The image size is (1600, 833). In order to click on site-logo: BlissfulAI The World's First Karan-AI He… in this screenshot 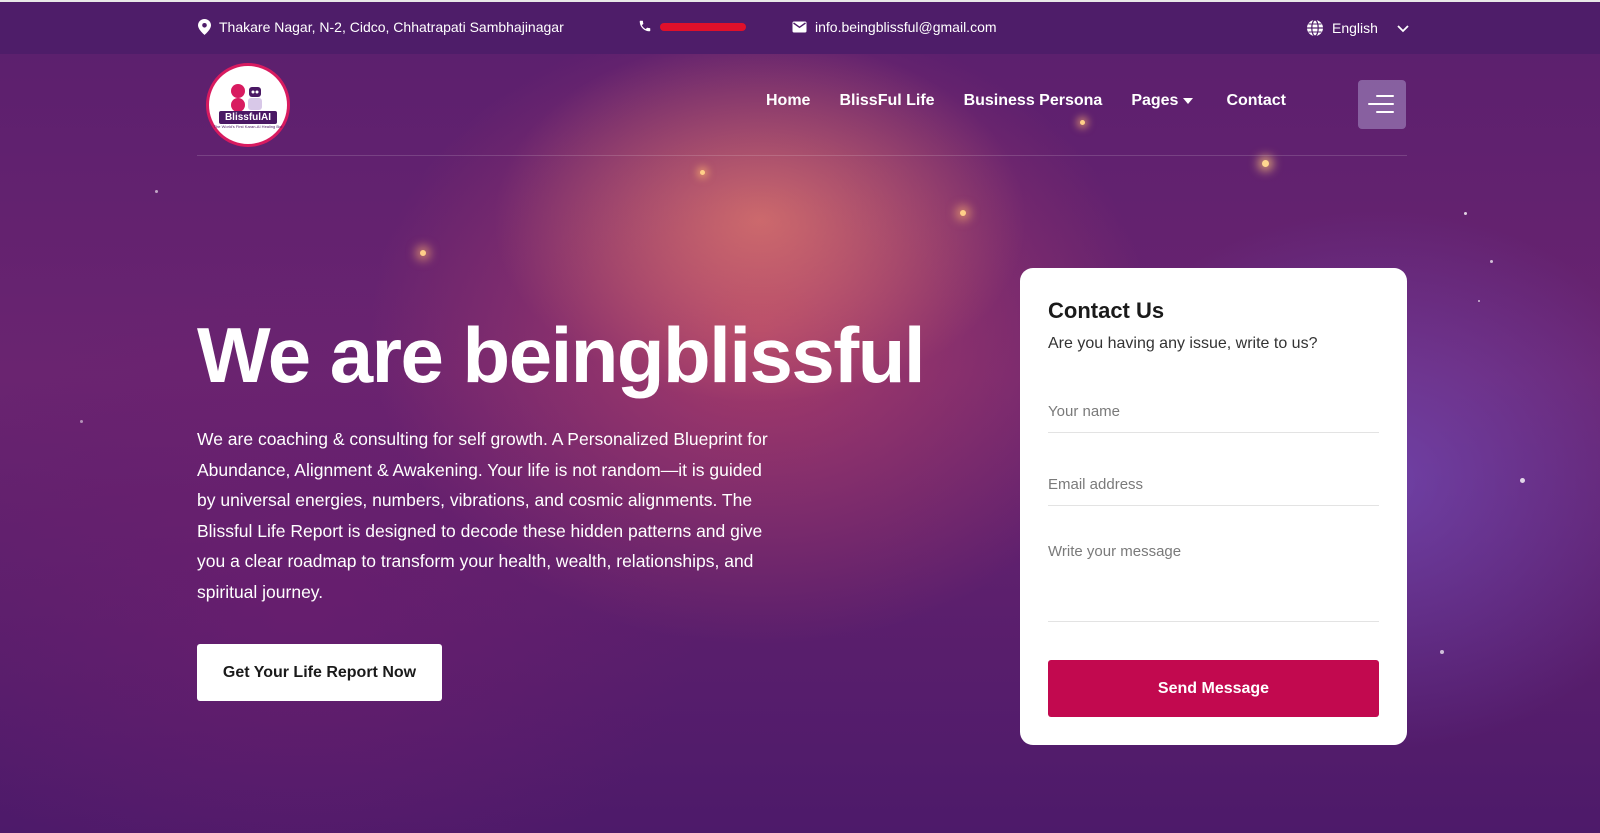, I will do `click(248, 105)`.